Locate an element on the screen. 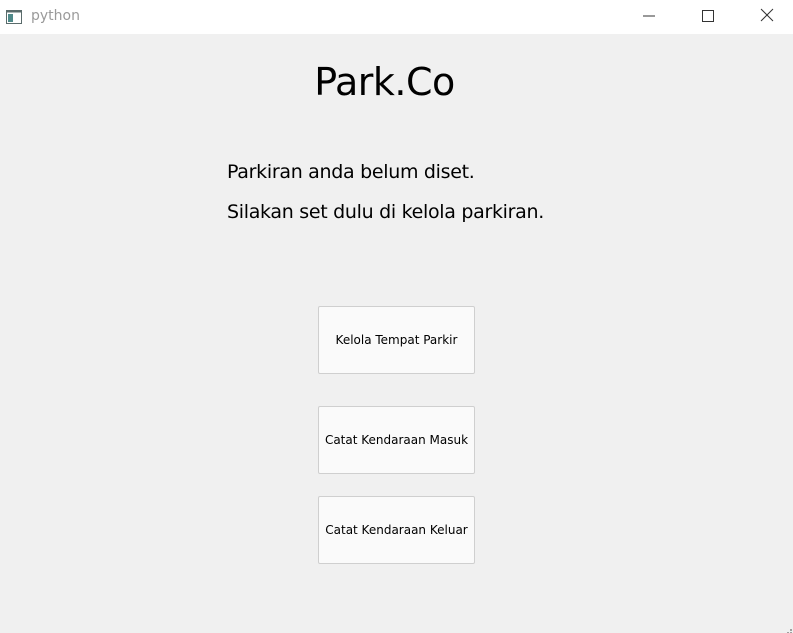  title-bar: python is located at coordinates (396, 17).